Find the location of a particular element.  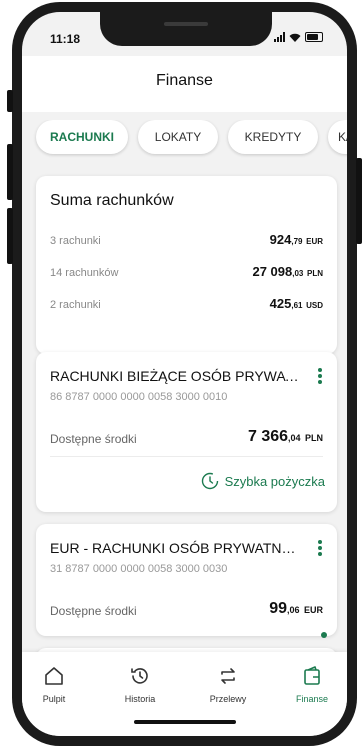

account-number: 86 8787 0000 0000 0058 3000 0010 is located at coordinates (139, 397).